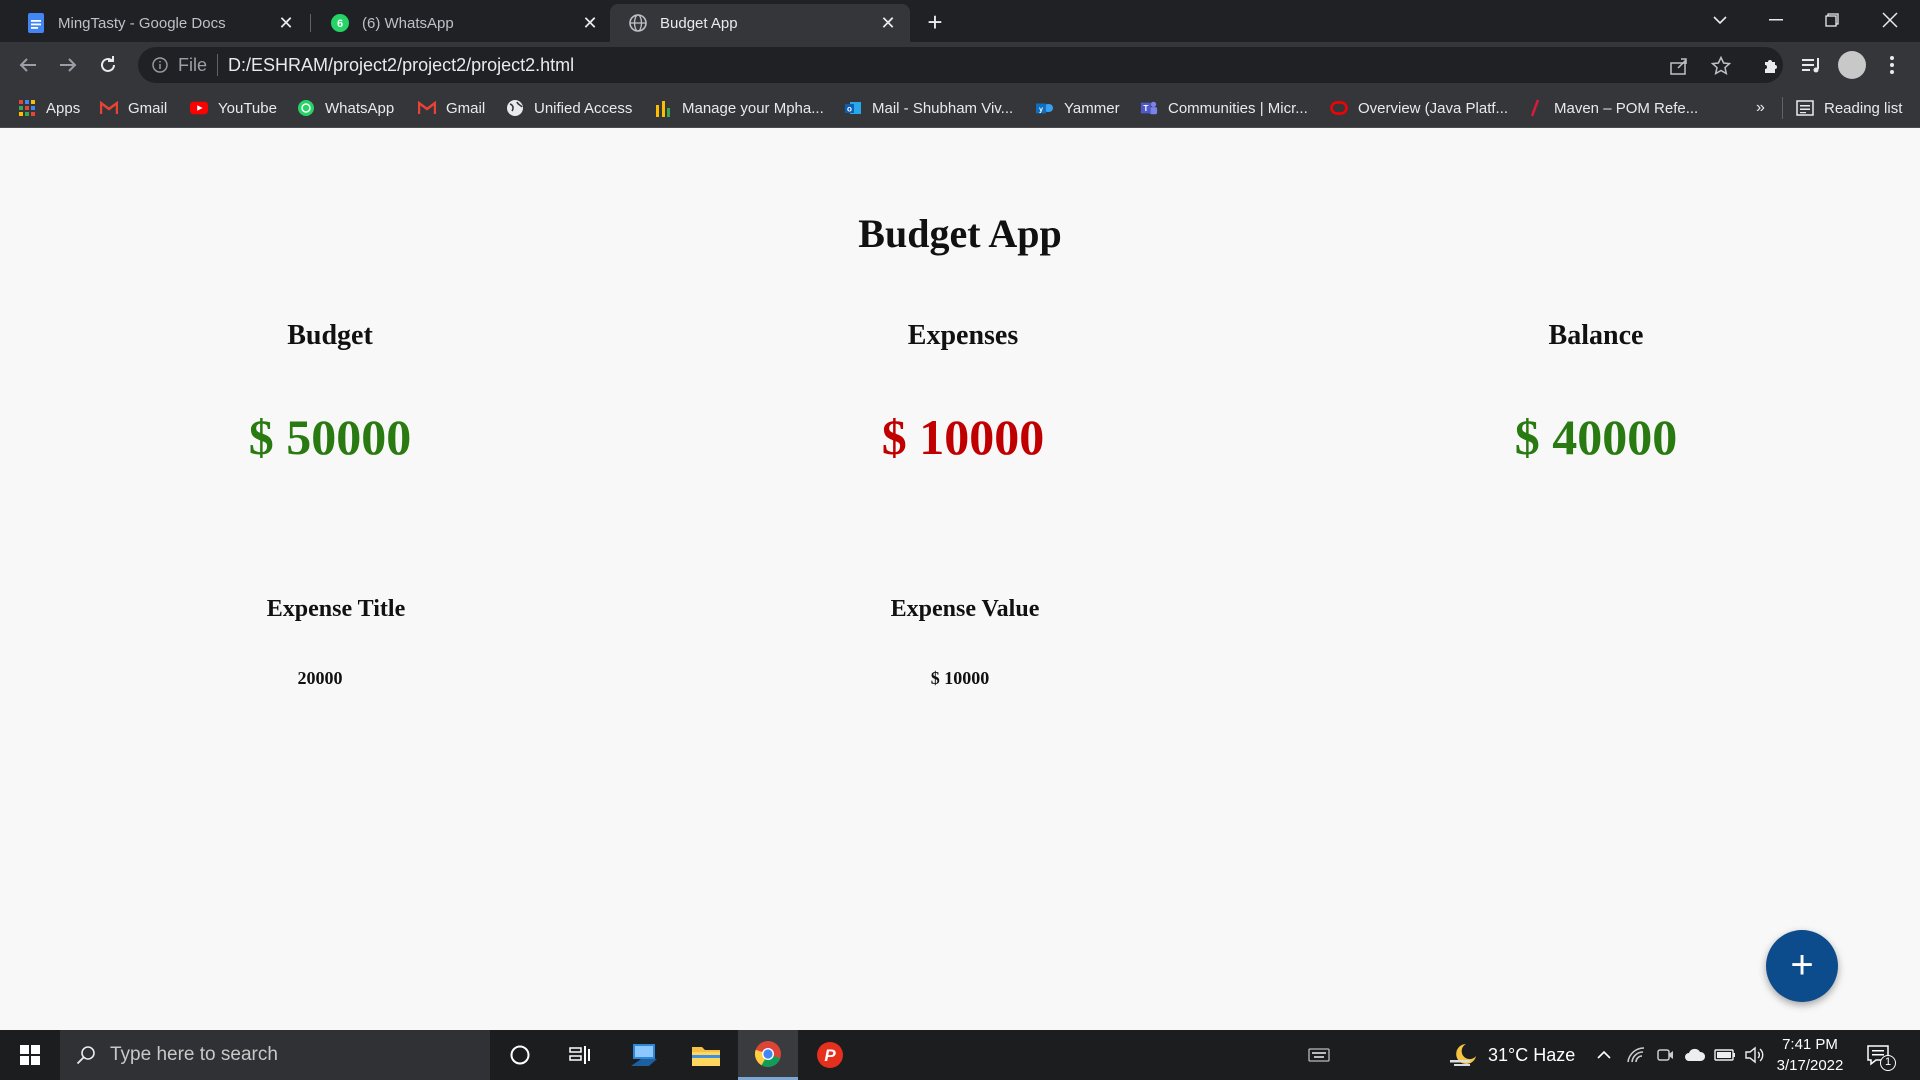  Describe the element at coordinates (1760, 108) in the screenshot. I see `bookmarks-overflow-button: »` at that location.